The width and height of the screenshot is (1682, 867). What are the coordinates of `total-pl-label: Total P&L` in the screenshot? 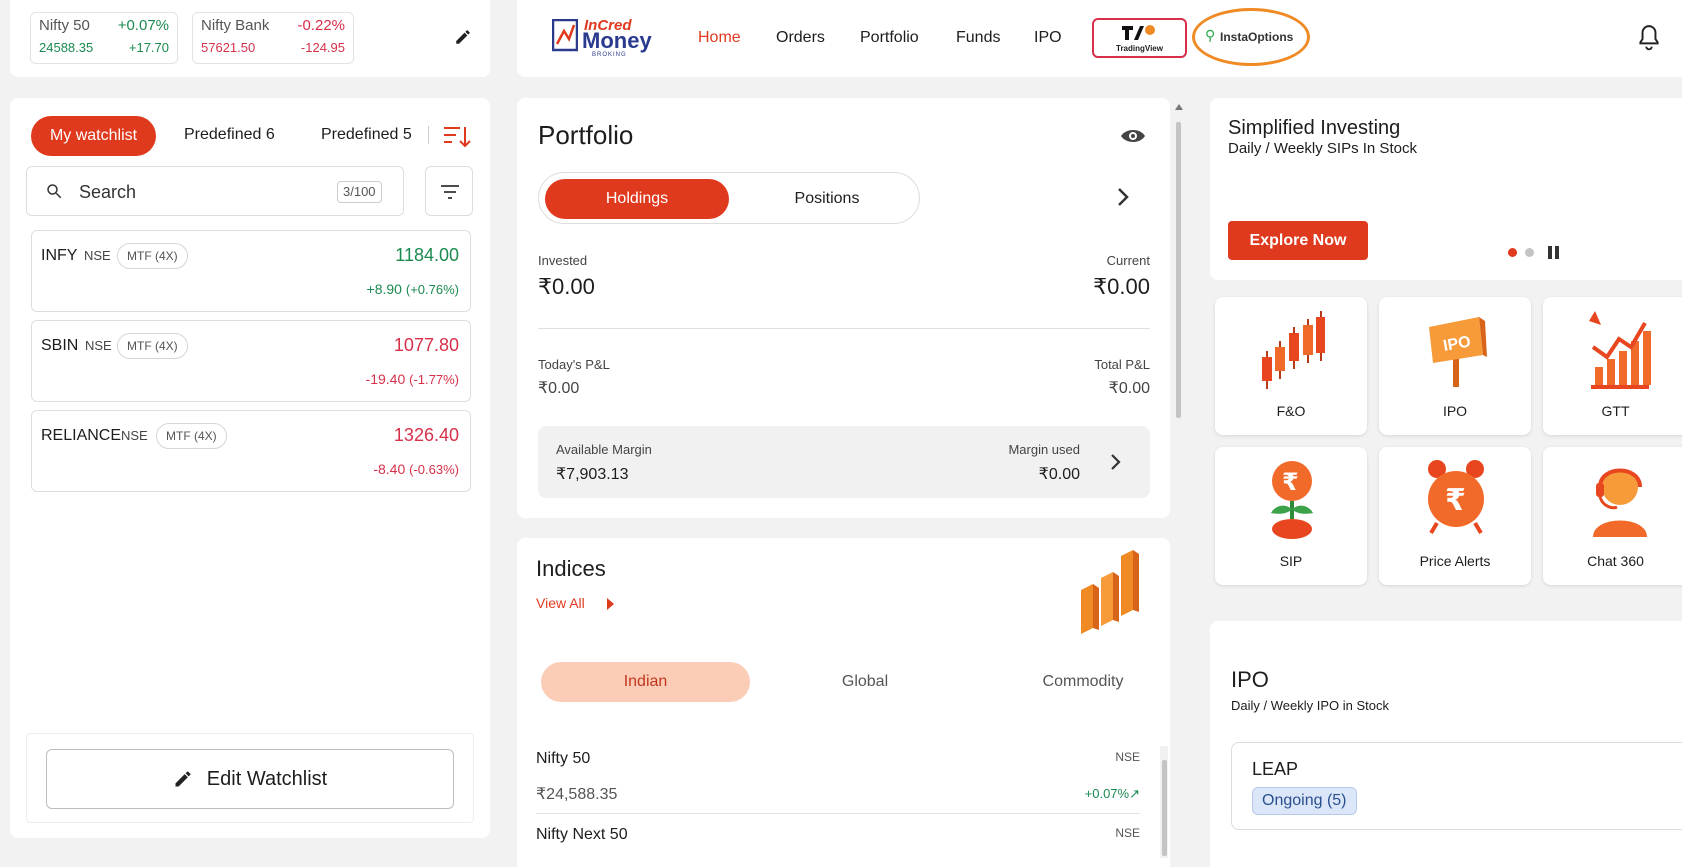 It's located at (1122, 364).